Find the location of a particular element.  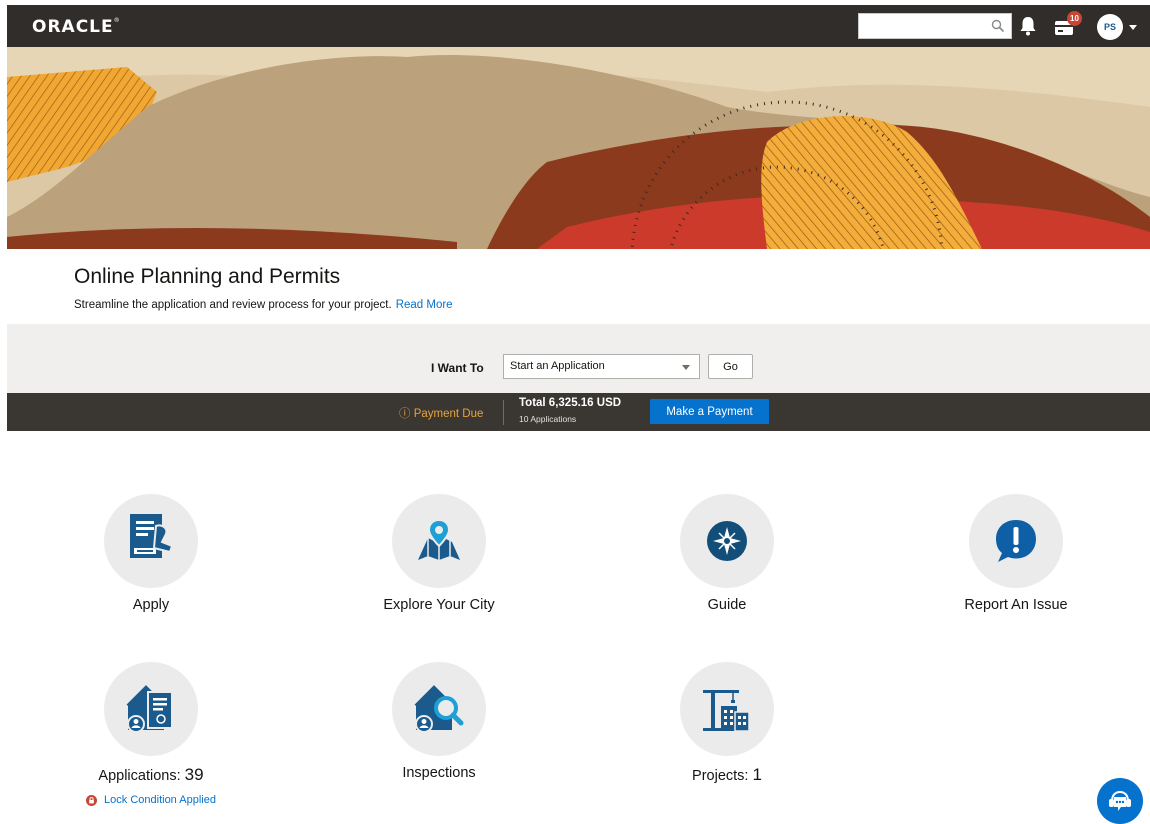

tile-projects-label: Projects: 1 is located at coordinates (727, 775).